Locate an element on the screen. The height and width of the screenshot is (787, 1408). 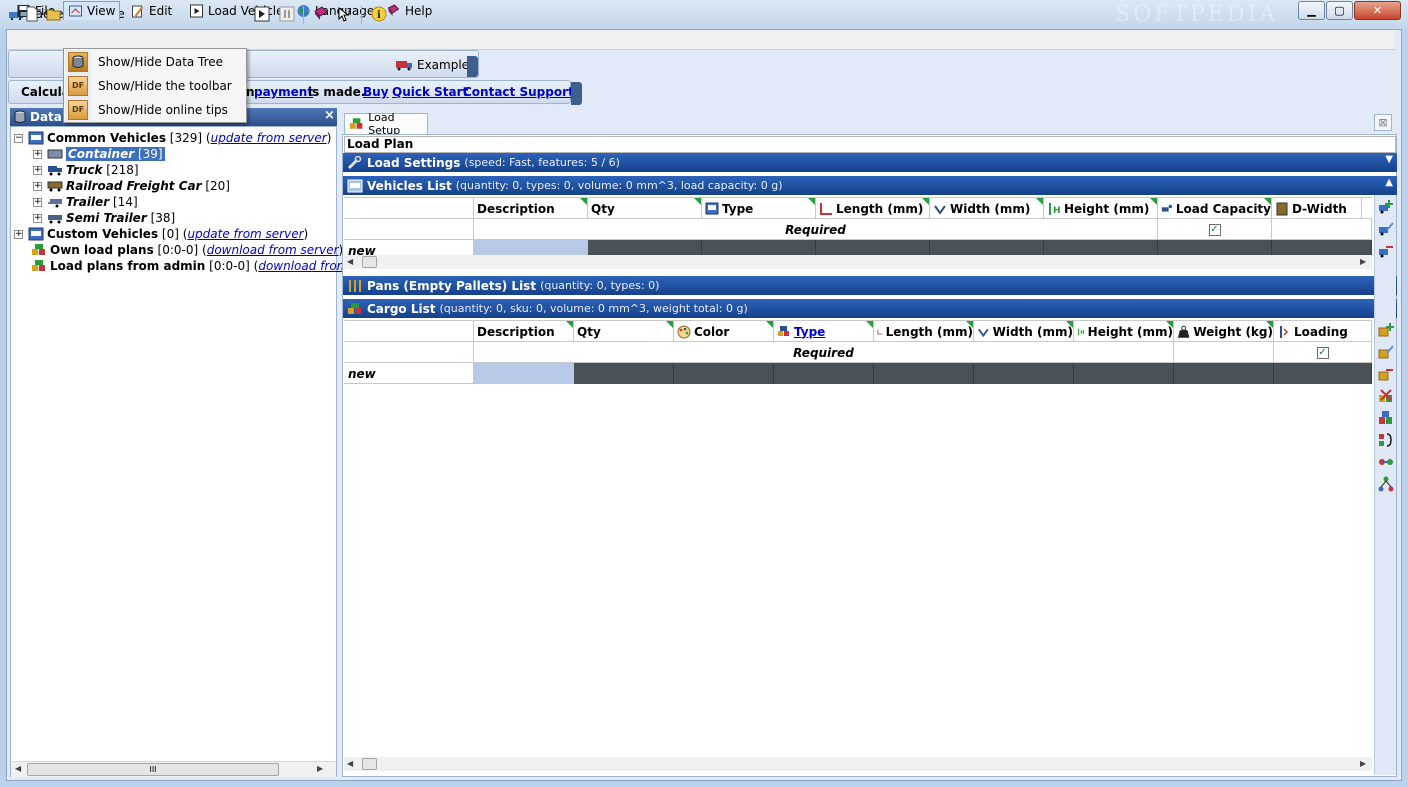
close-window-button: ✕ is located at coordinates (1377, 10).